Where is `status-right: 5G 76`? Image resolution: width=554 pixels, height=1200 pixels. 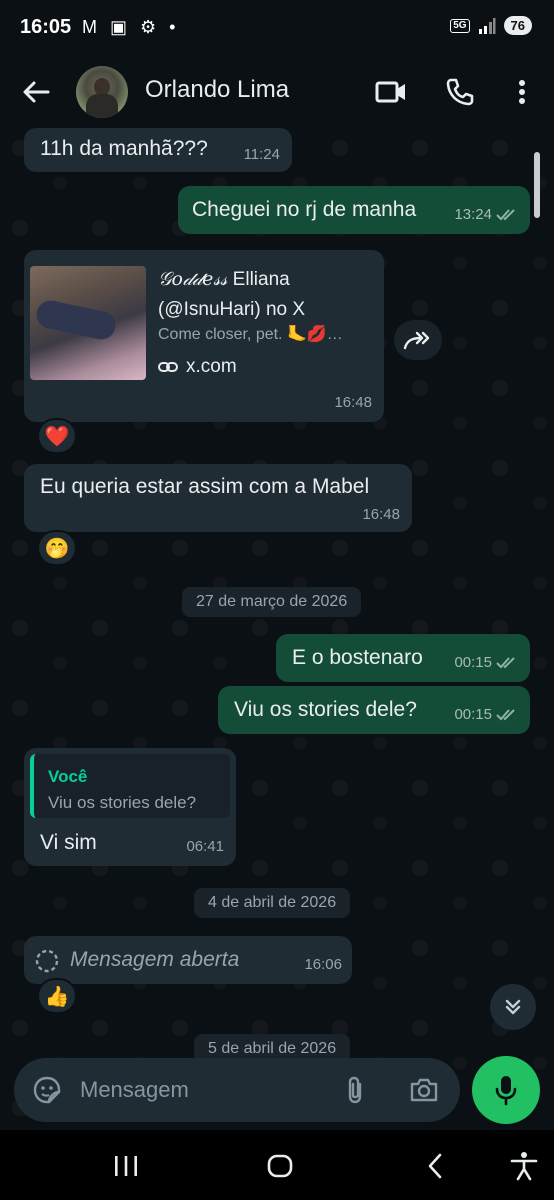
status-right: 5G 76 is located at coordinates (491, 25).